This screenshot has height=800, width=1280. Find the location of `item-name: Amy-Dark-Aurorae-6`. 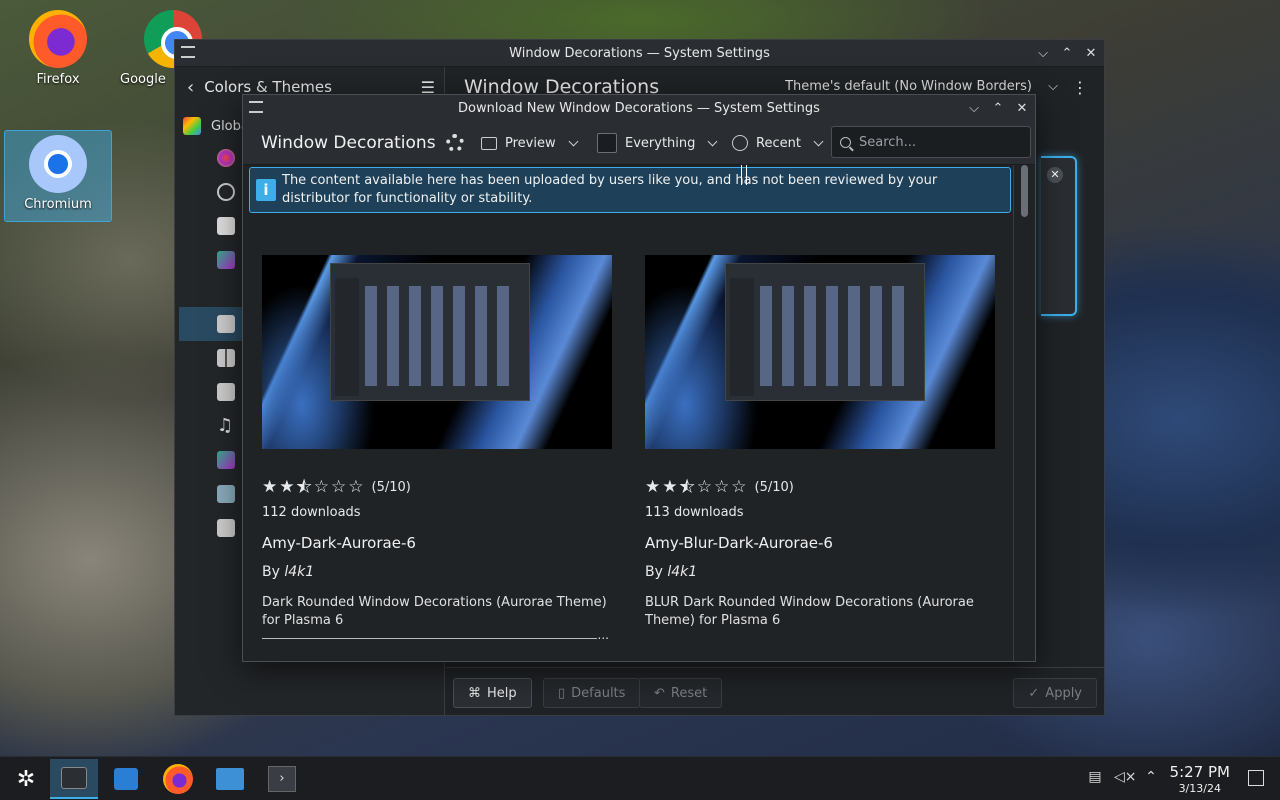

item-name: Amy-Dark-Aurorae-6 is located at coordinates (437, 543).